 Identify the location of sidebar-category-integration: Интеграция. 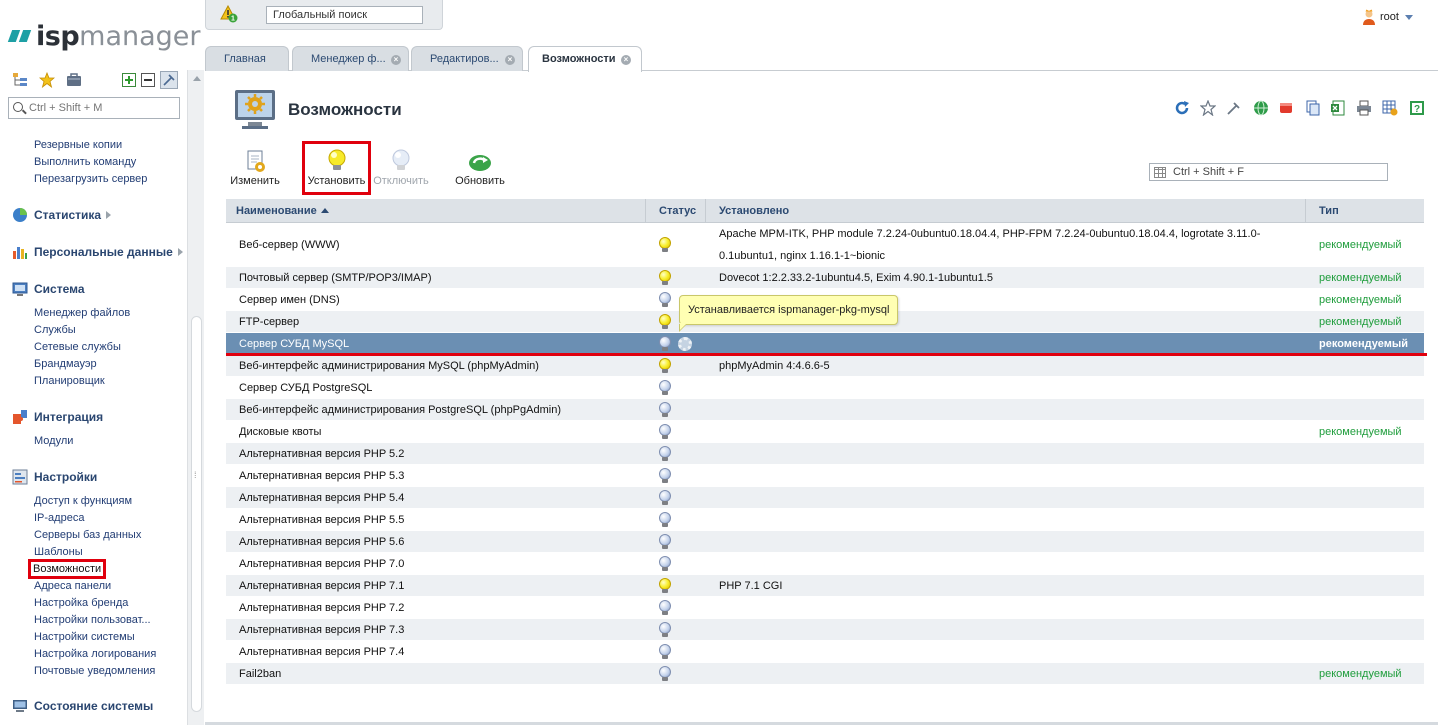
(57, 417).